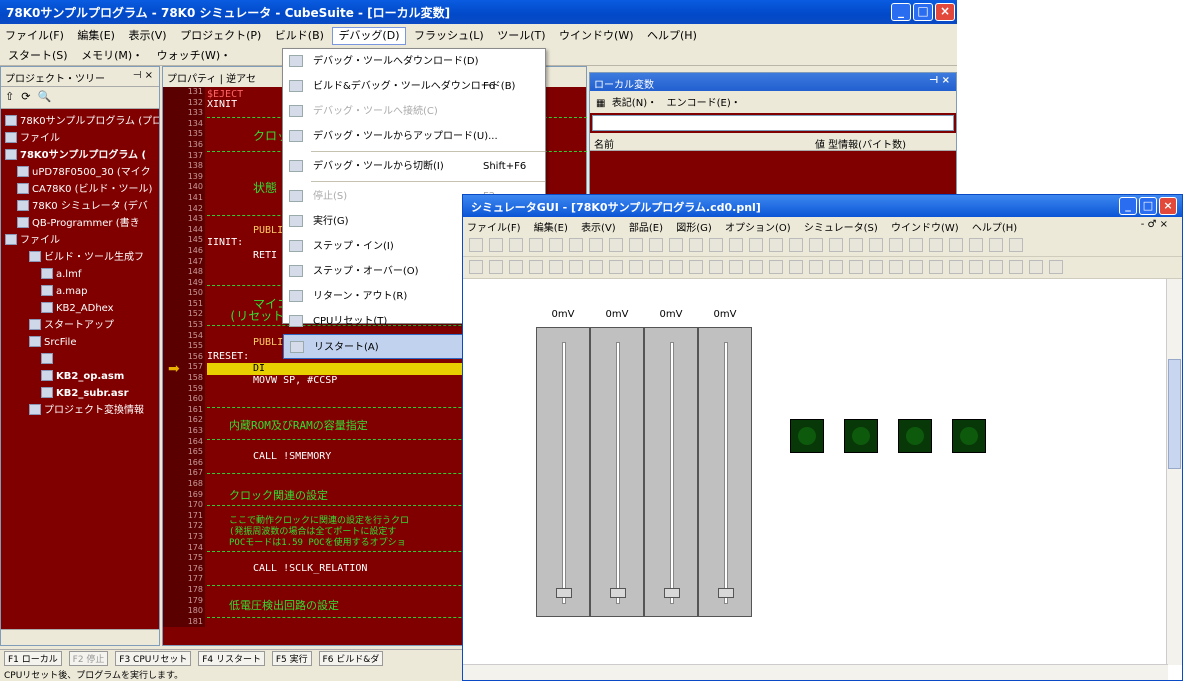 The width and height of the screenshot is (1183, 681). What do you see at coordinates (414, 111) in the screenshot?
I see `debug-menu-item: デバッグ・ツールへ接続(C)` at bounding box center [414, 111].